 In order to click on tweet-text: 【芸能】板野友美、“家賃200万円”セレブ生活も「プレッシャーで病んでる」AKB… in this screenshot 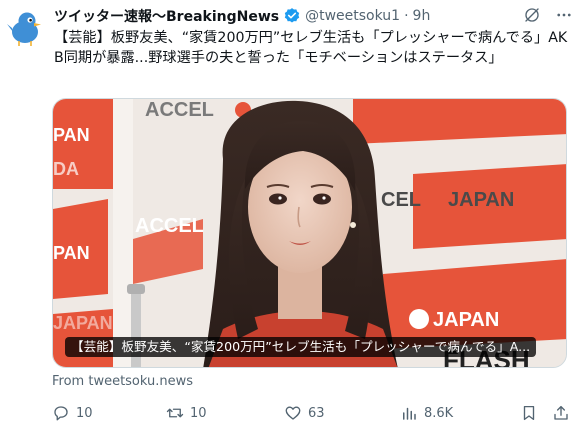, I will do `click(311, 48)`.